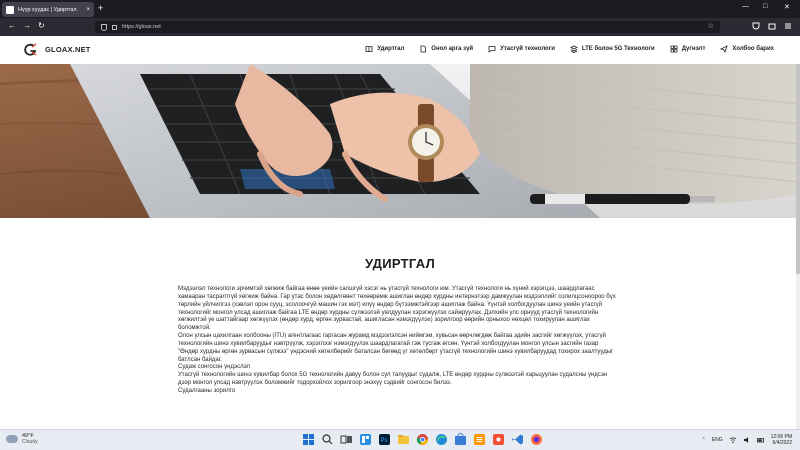  What do you see at coordinates (114, 27) in the screenshot?
I see `lock-icon` at bounding box center [114, 27].